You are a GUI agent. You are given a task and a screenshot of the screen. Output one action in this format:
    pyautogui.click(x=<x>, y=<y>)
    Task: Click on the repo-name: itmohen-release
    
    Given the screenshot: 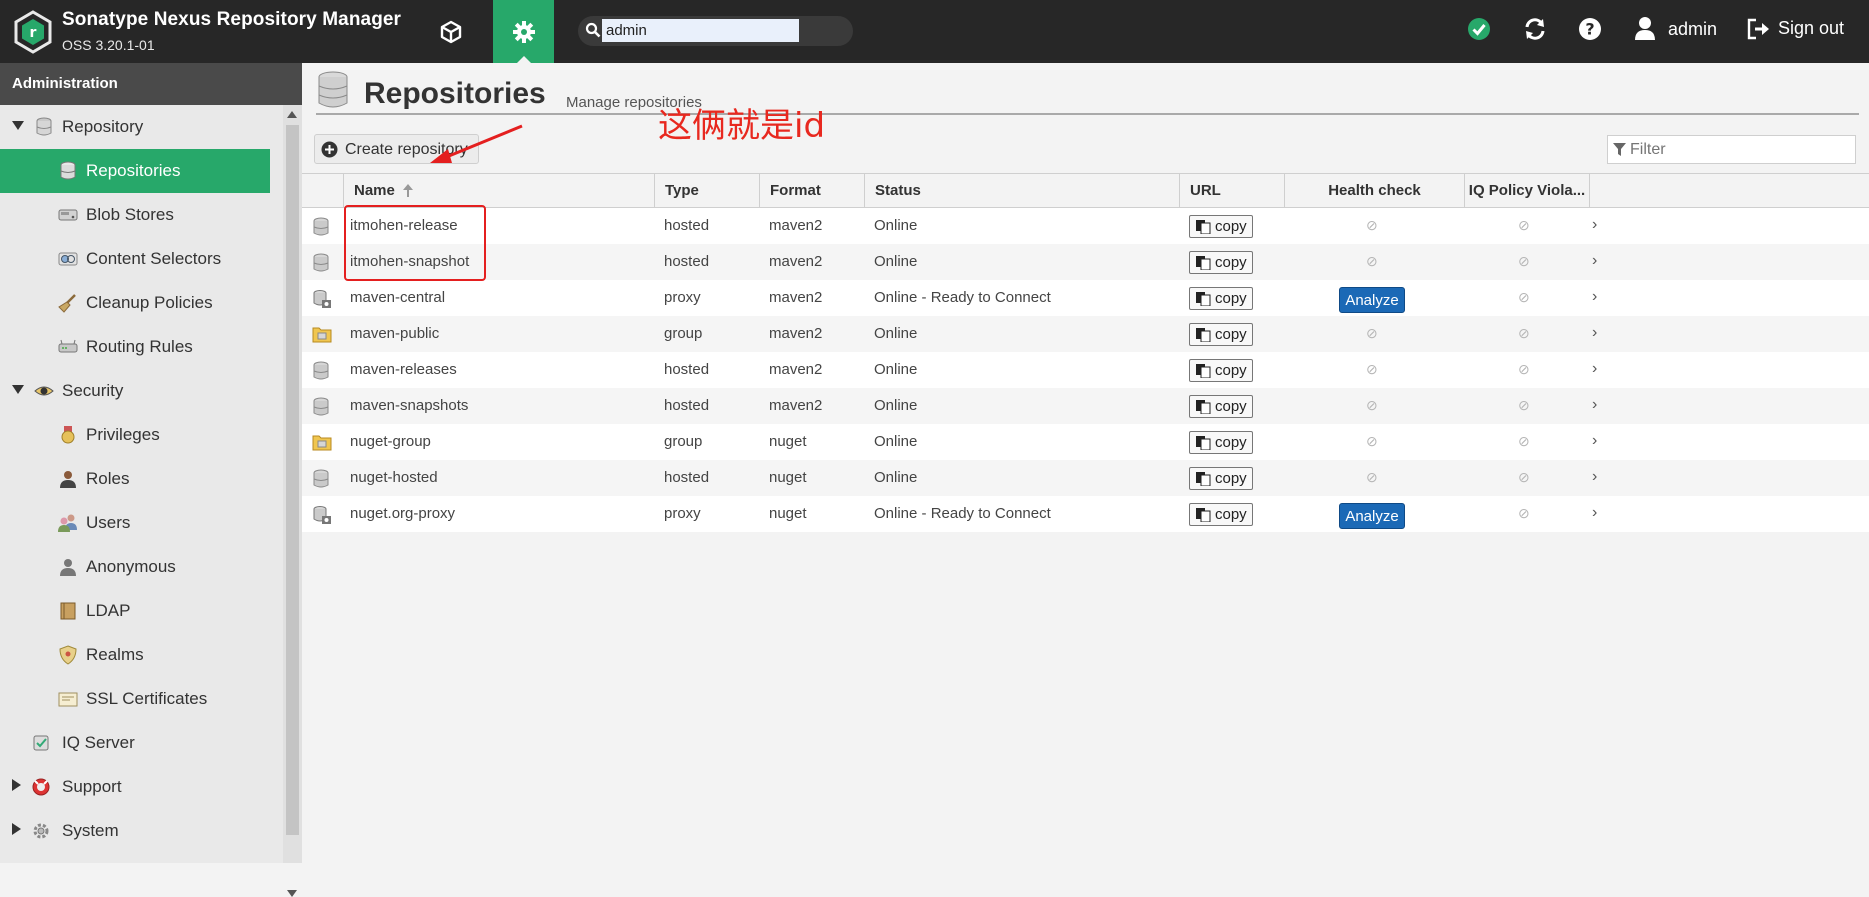 What is the action you would take?
    pyautogui.click(x=404, y=225)
    